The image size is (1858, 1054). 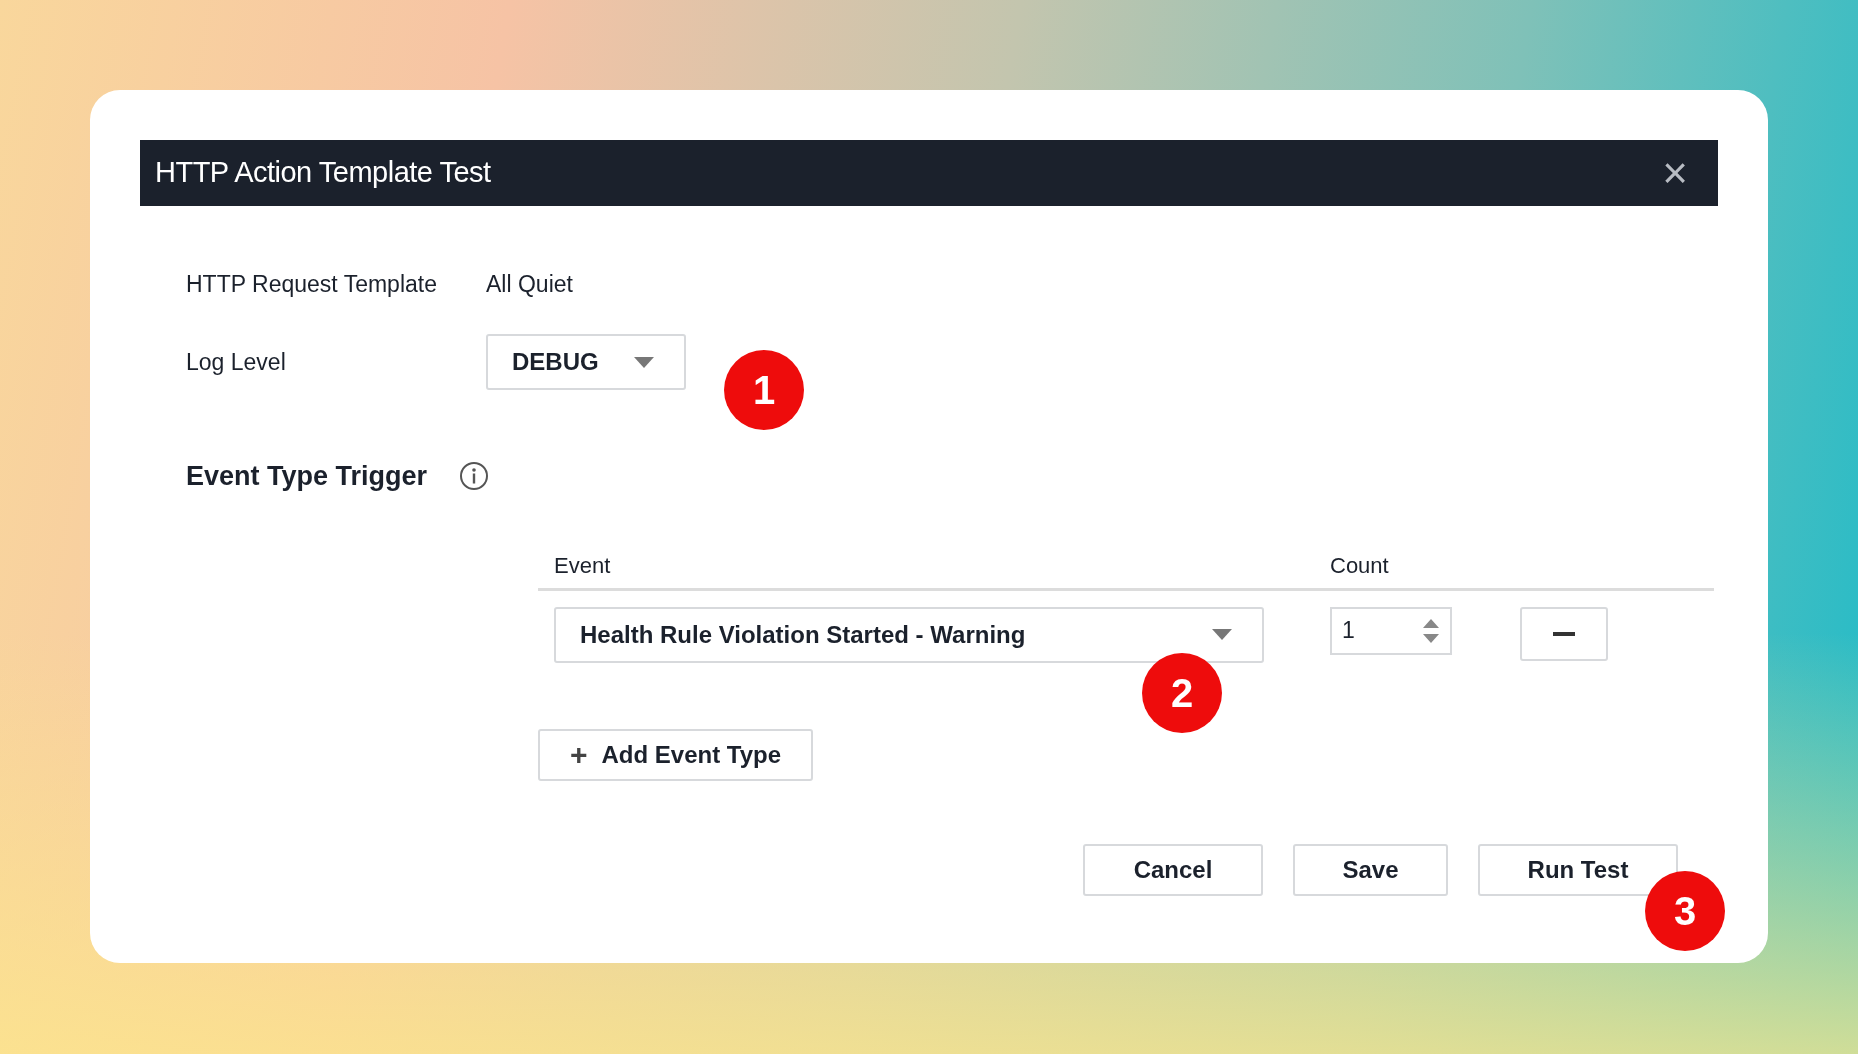 What do you see at coordinates (1578, 870) in the screenshot?
I see `dialog-button: Run Test` at bounding box center [1578, 870].